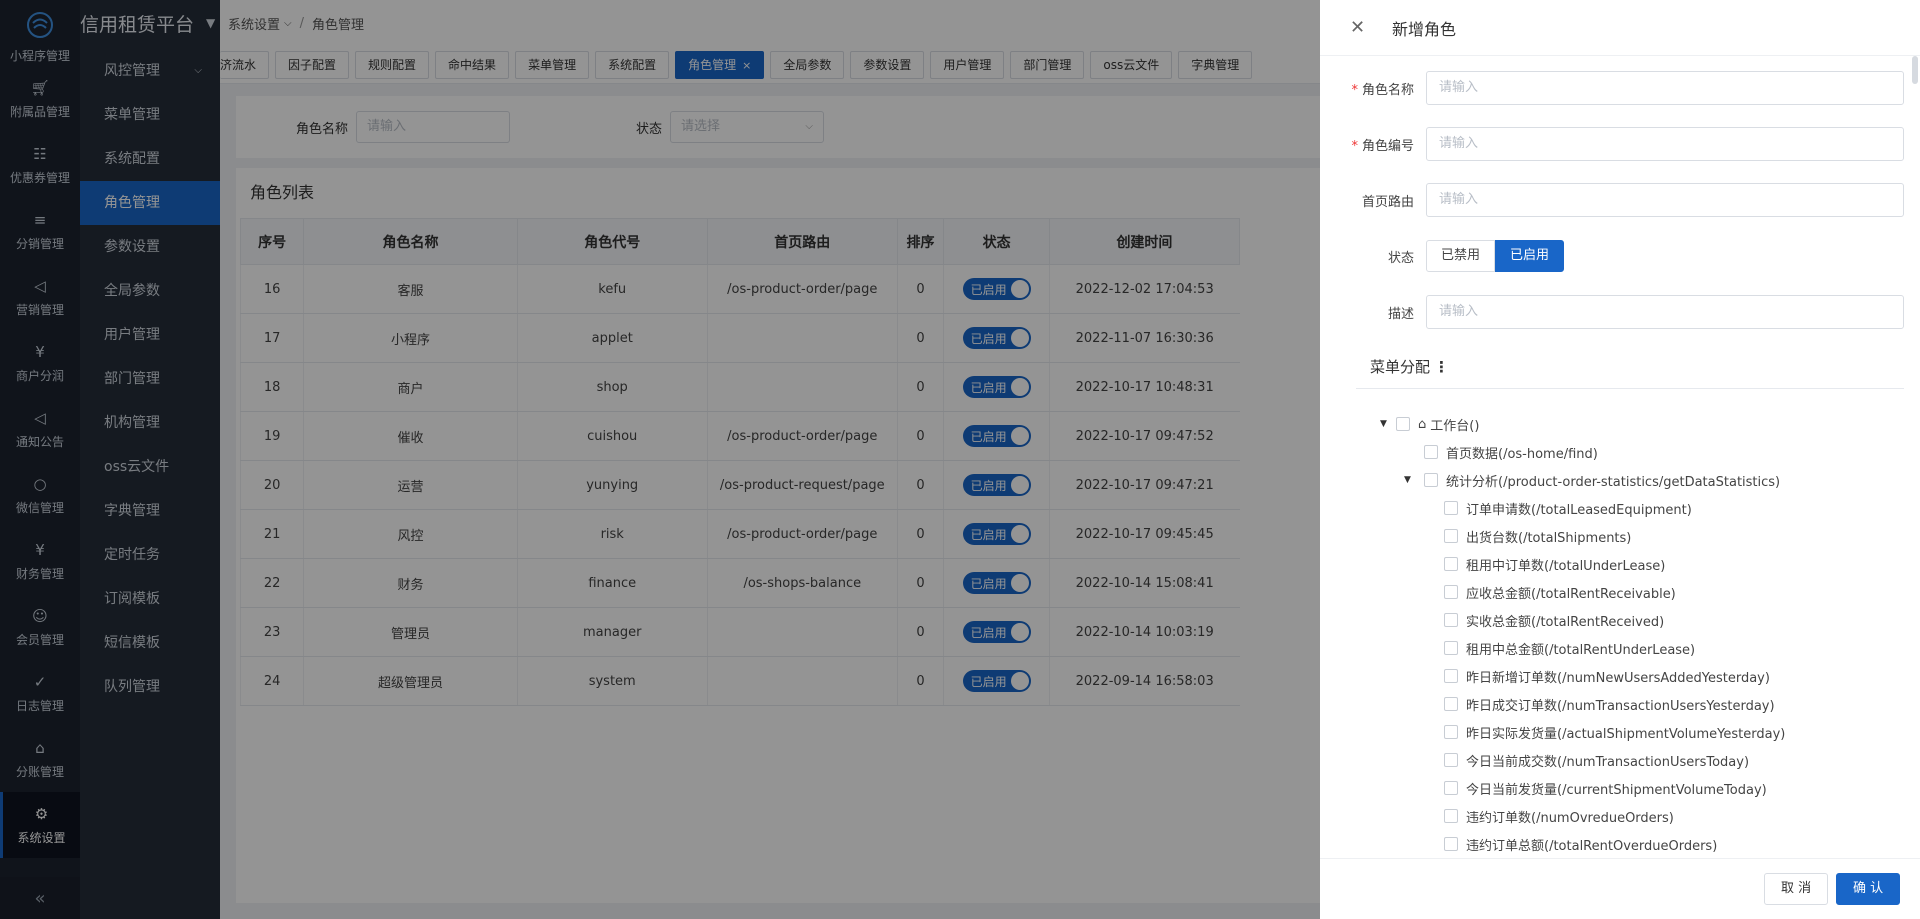 Image resolution: width=1920 pixels, height=919 pixels. I want to click on tree-node-stat-item: 租用中订单数(/totalUnderLease), so click(1620, 564).